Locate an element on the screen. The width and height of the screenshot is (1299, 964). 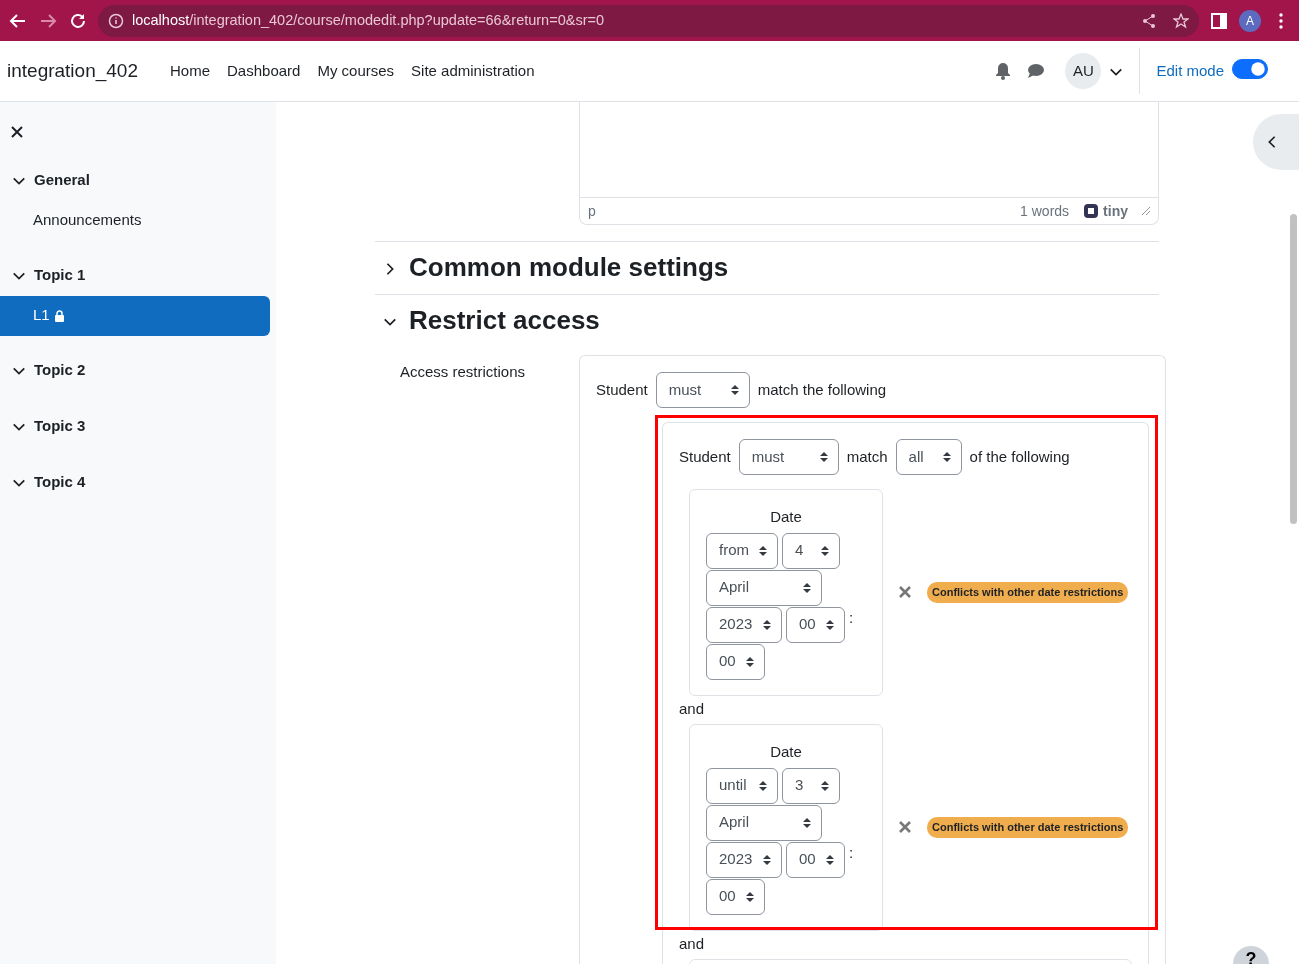
site-name: integration_402 is located at coordinates (72, 71).